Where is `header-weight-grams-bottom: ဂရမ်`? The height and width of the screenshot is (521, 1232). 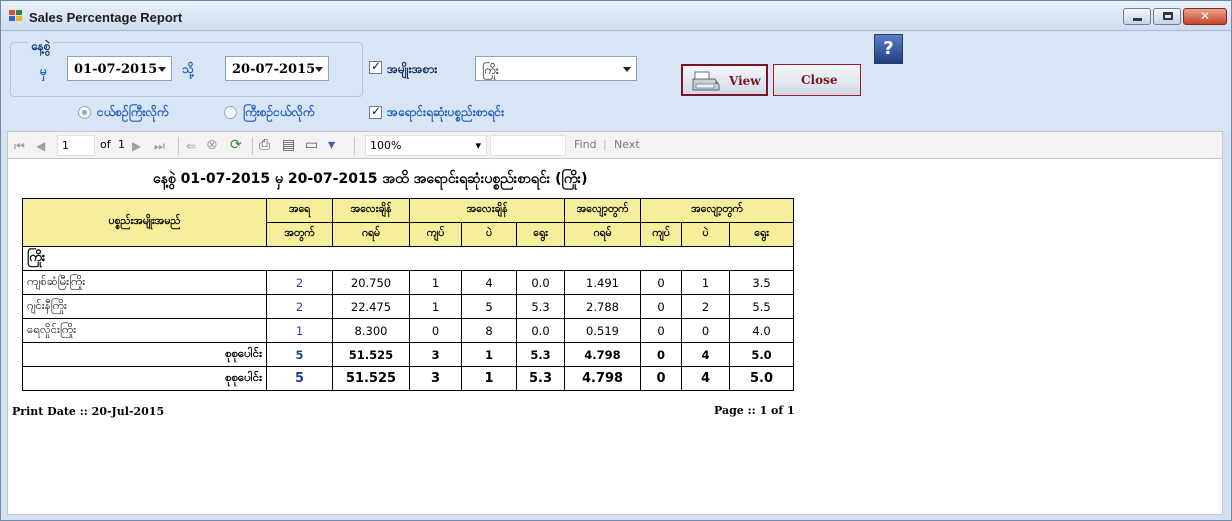
header-weight-grams-bottom: ဂရမ် is located at coordinates (371, 234).